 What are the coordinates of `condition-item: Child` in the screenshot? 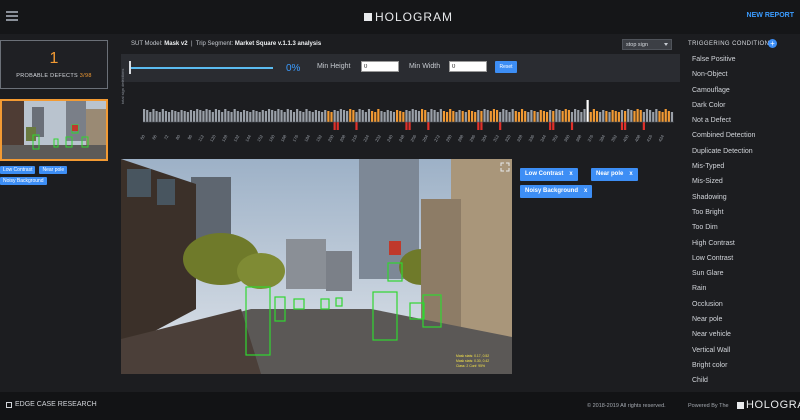 It's located at (740, 380).